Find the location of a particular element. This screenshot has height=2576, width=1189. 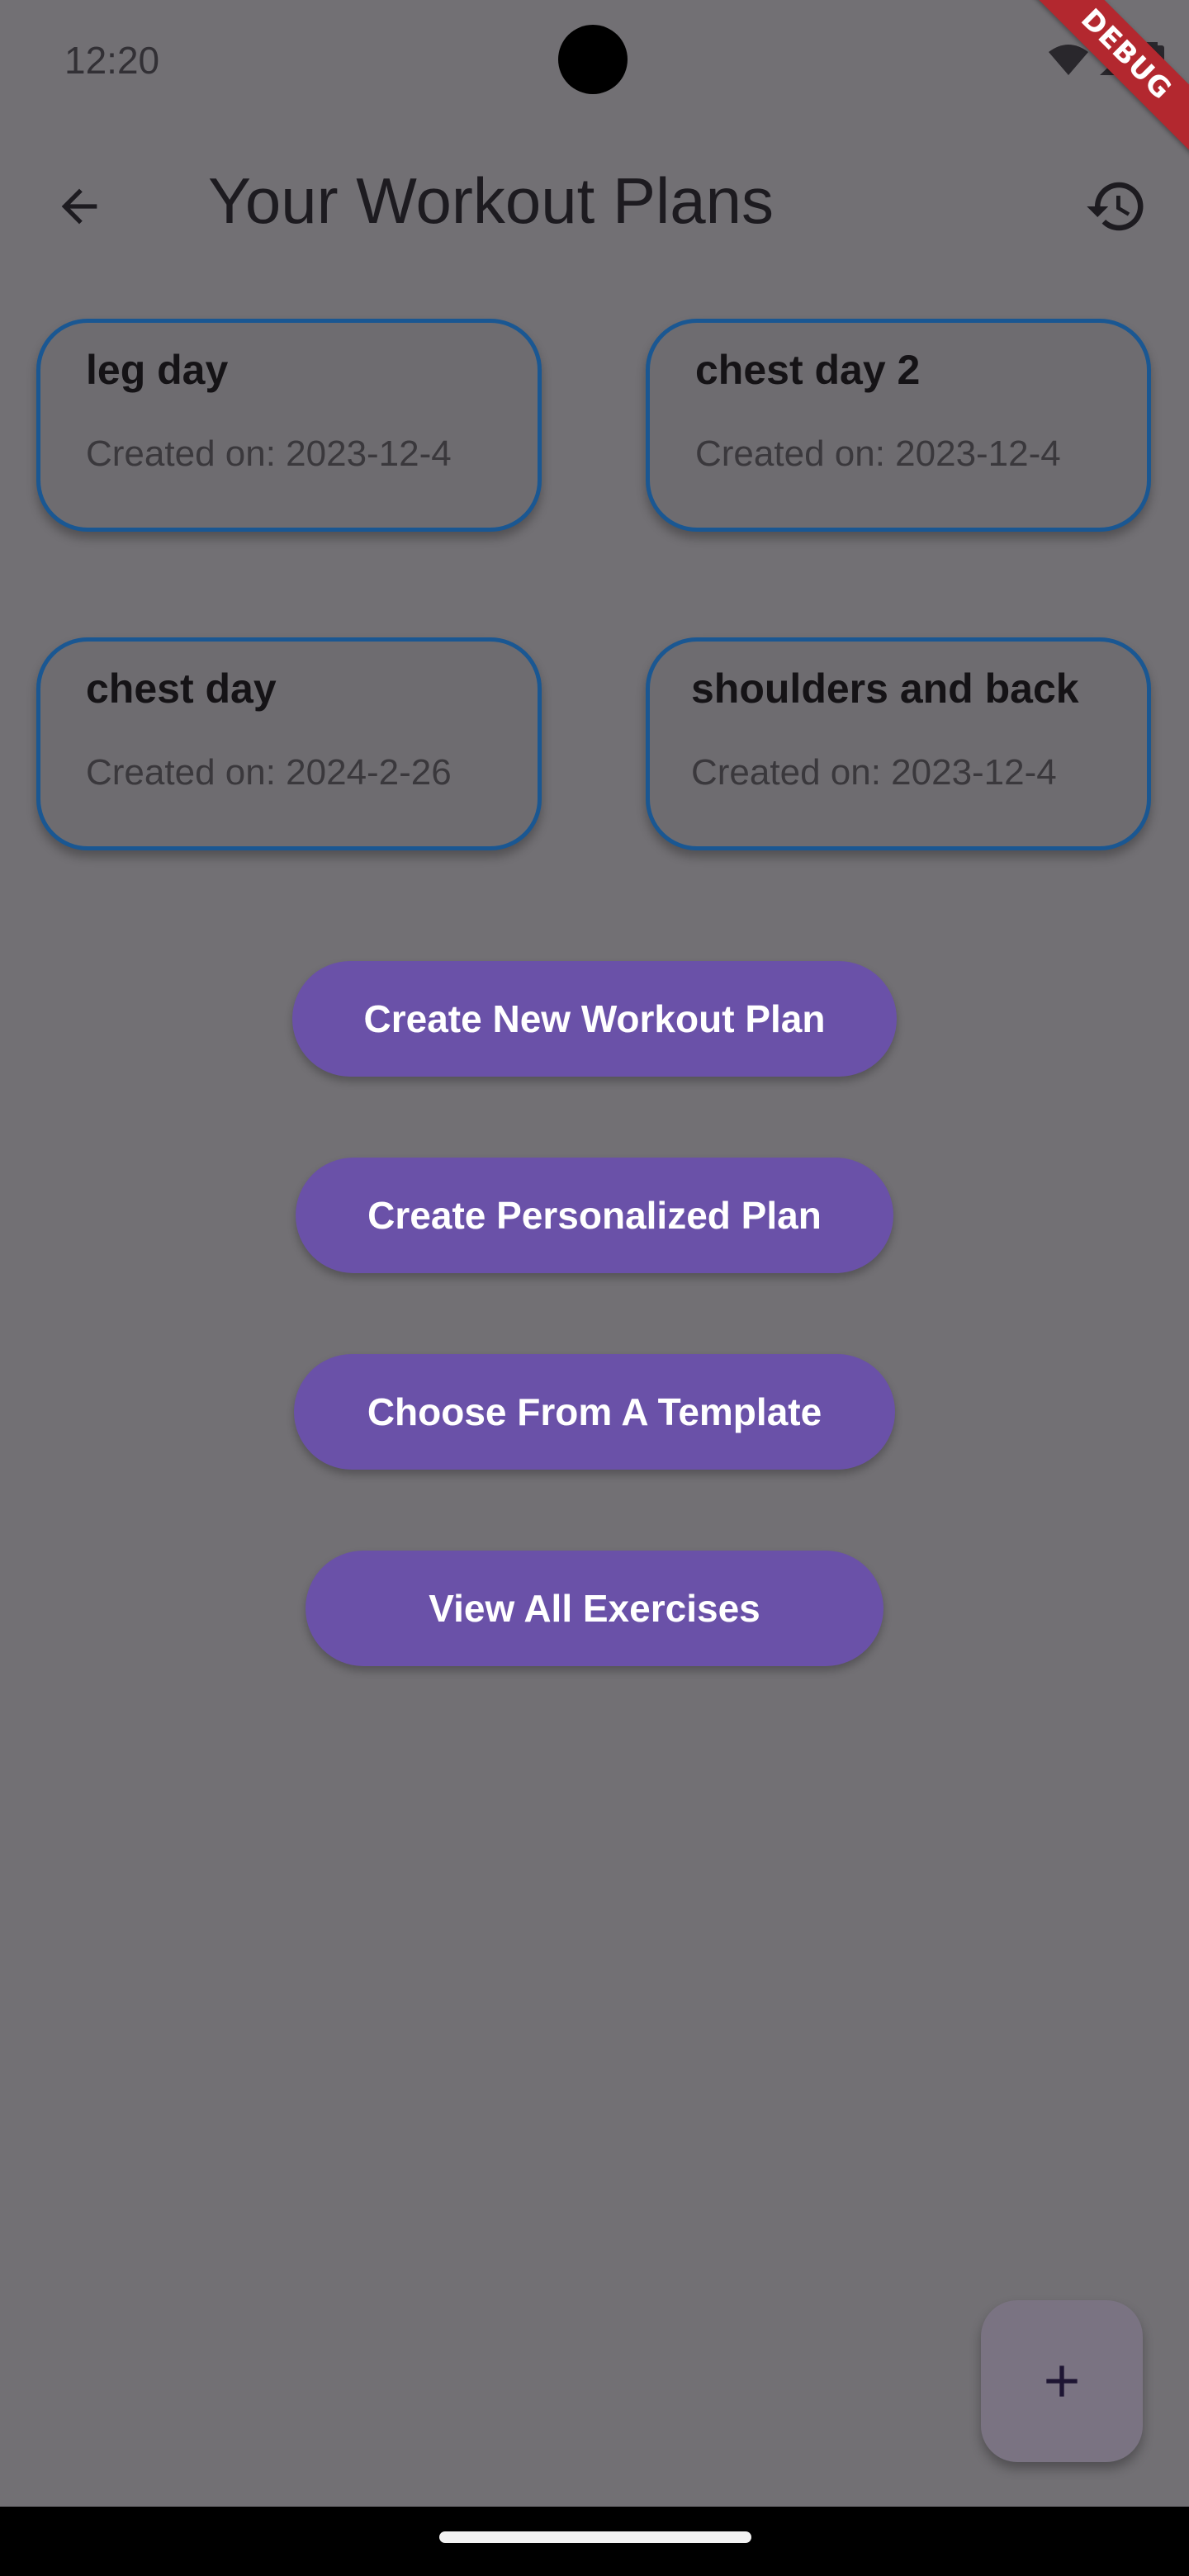

status-bar: 12:20 is located at coordinates (594, 62).